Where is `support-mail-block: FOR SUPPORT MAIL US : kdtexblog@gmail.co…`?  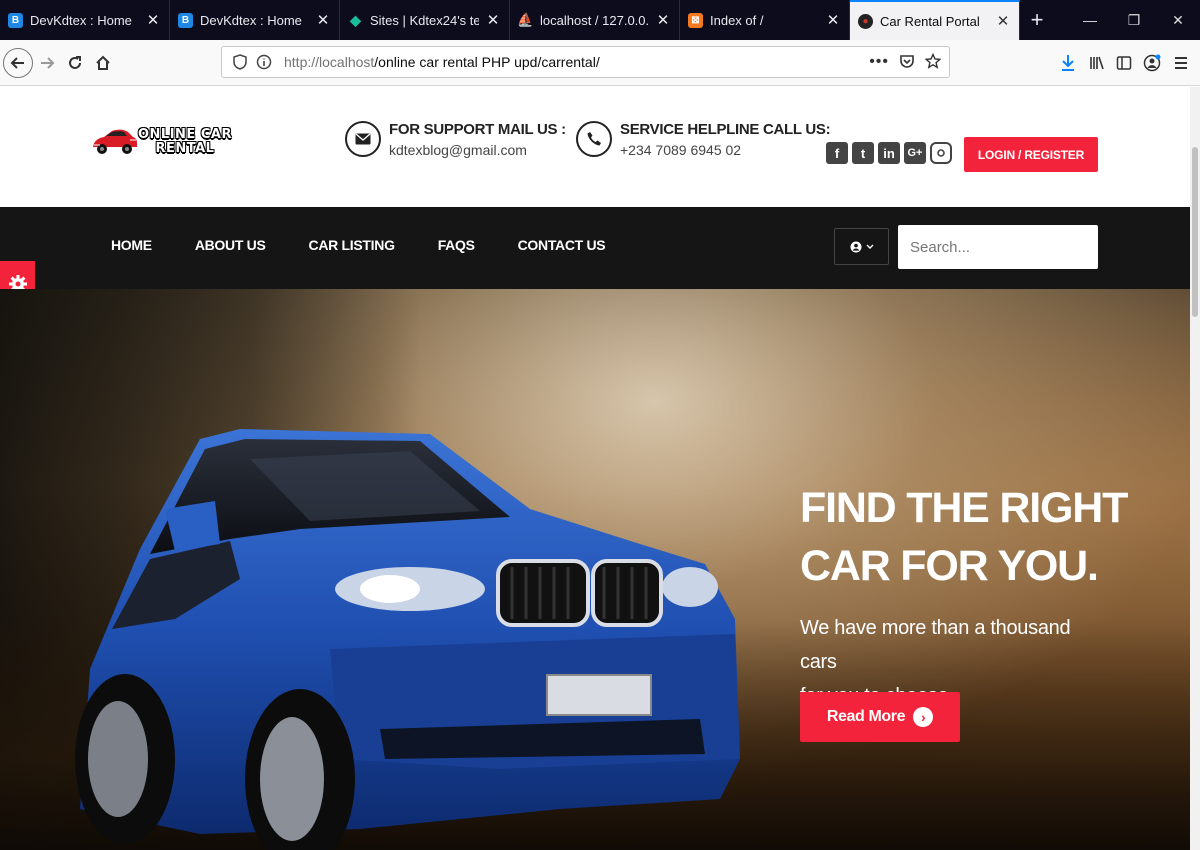
support-mail-block: FOR SUPPORT MAIL US : kdtexblog@gmail.co… is located at coordinates (455, 139).